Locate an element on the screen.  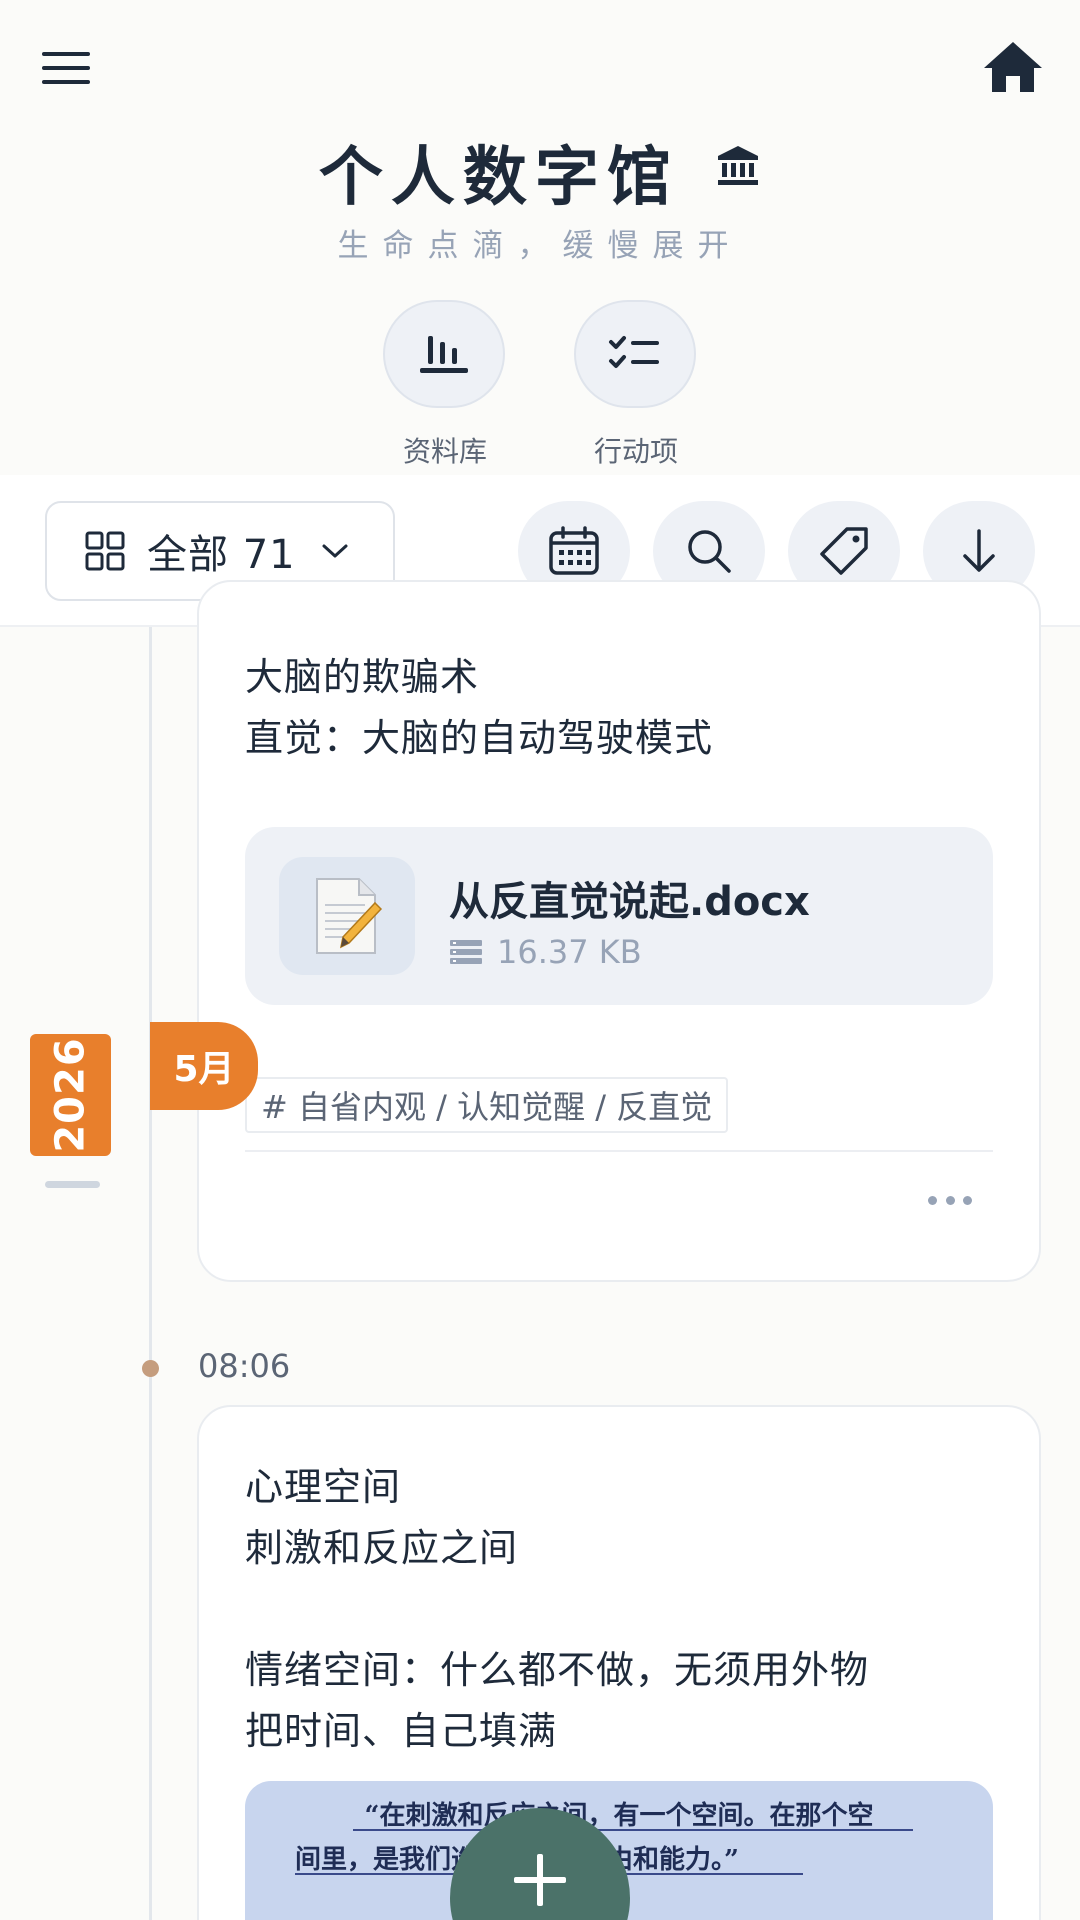
menu-button is located at coordinates (66, 68).